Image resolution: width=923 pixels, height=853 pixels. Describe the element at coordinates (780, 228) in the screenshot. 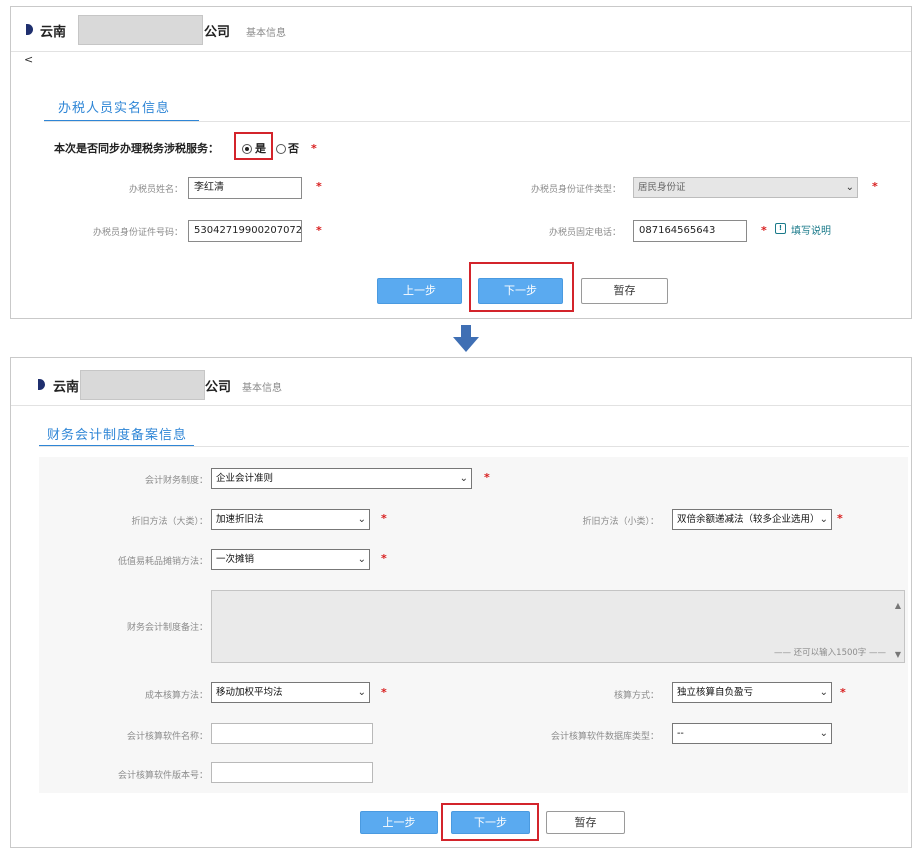

I see `help-book-icon: !` at that location.